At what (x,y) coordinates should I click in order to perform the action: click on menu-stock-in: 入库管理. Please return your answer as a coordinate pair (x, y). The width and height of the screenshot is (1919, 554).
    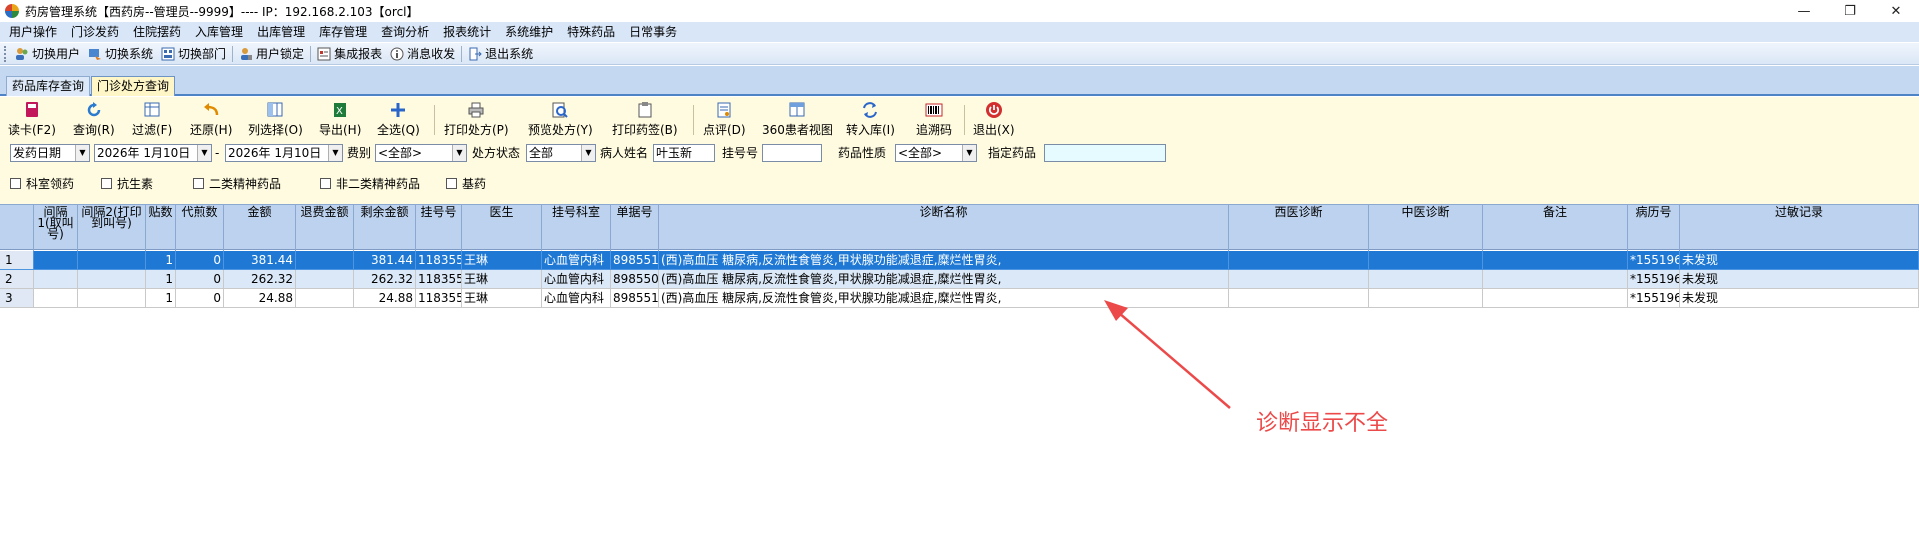
    Looking at the image, I should click on (219, 32).